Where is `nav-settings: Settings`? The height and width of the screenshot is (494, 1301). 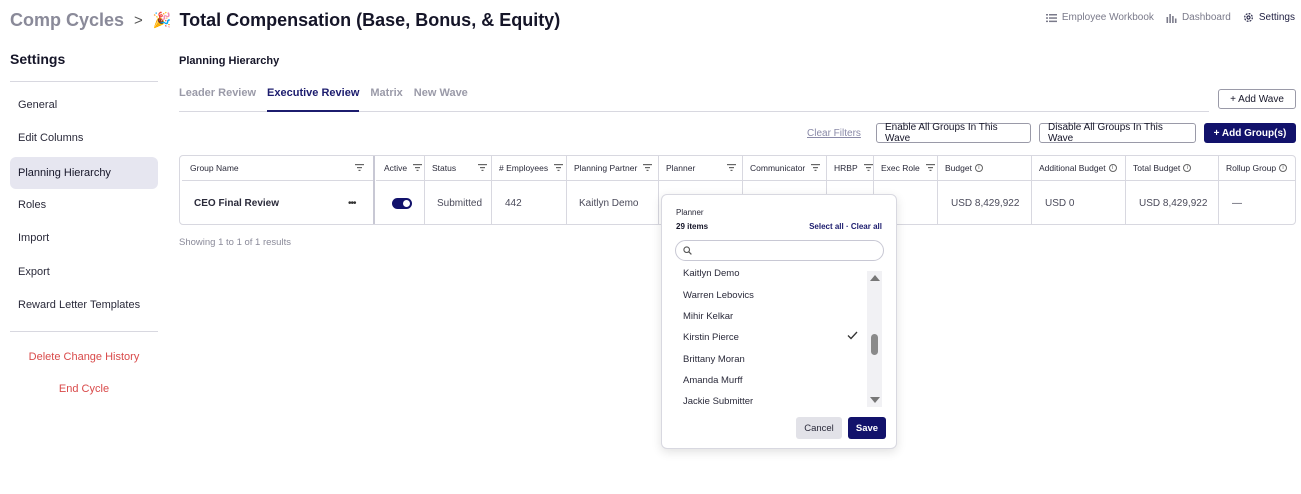 nav-settings: Settings is located at coordinates (1269, 17).